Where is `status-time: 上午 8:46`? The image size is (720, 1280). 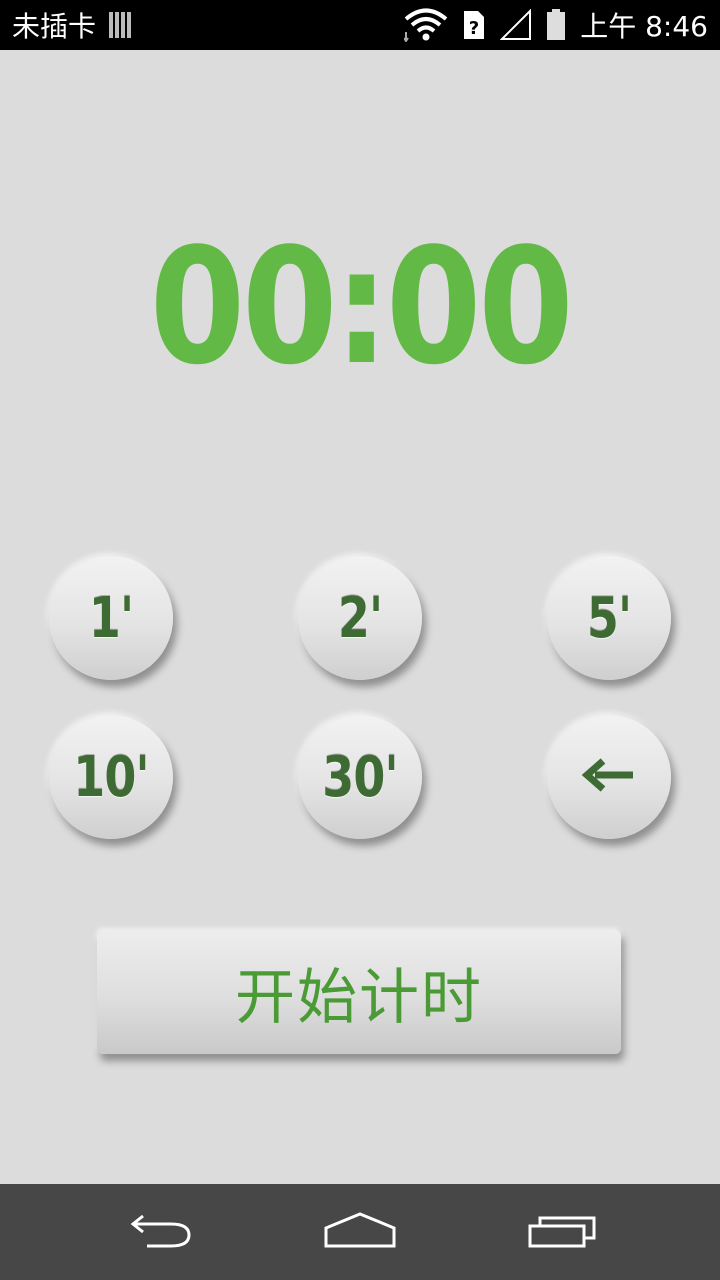
status-time: 上午 8:46 is located at coordinates (644, 26).